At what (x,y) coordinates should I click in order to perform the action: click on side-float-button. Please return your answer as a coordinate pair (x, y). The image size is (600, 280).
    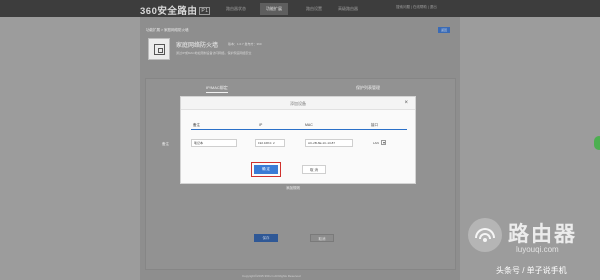
    Looking at the image, I should click on (597, 143).